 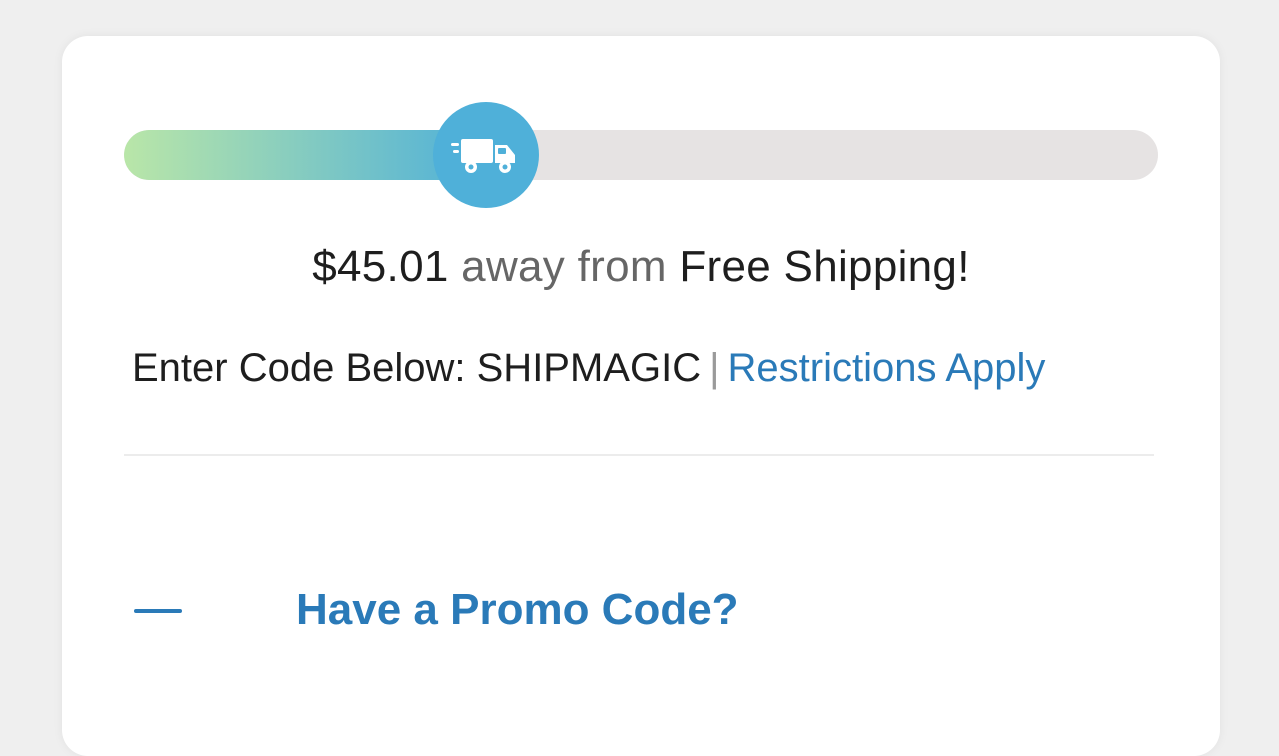 I want to click on shipping-progress-fill, so click(x=305, y=155).